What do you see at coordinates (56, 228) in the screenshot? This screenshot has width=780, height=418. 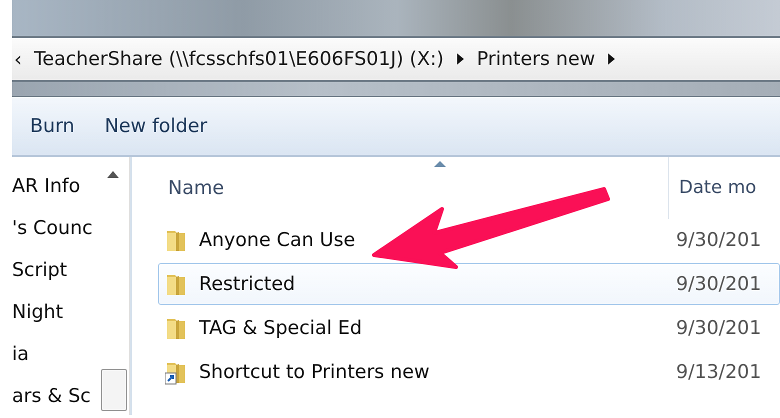 I see `sidebar-item: 's Counc` at bounding box center [56, 228].